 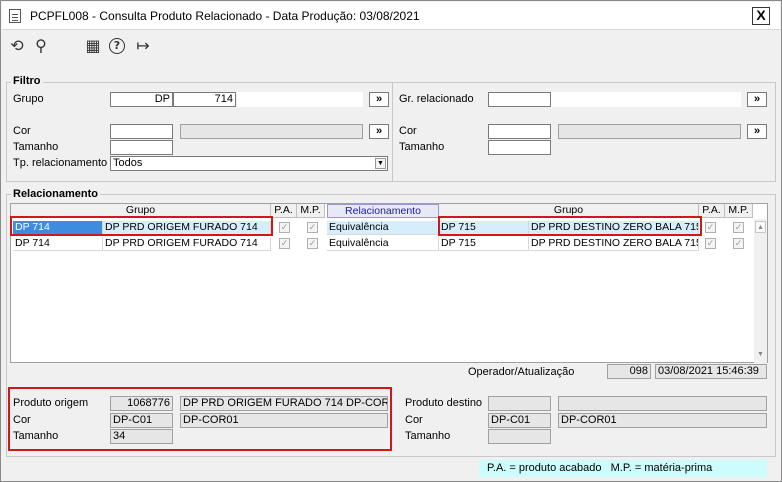 What do you see at coordinates (41, 46) in the screenshot?
I see `search-icon: ⚲` at bounding box center [41, 46].